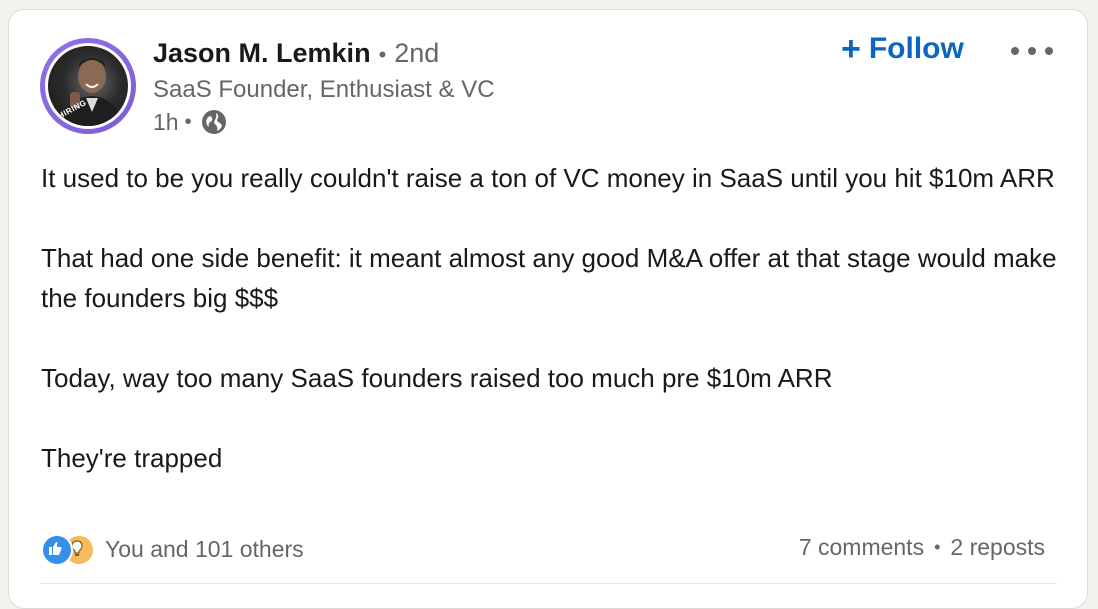  Describe the element at coordinates (916, 48) in the screenshot. I see `follow-label: Follow` at that location.